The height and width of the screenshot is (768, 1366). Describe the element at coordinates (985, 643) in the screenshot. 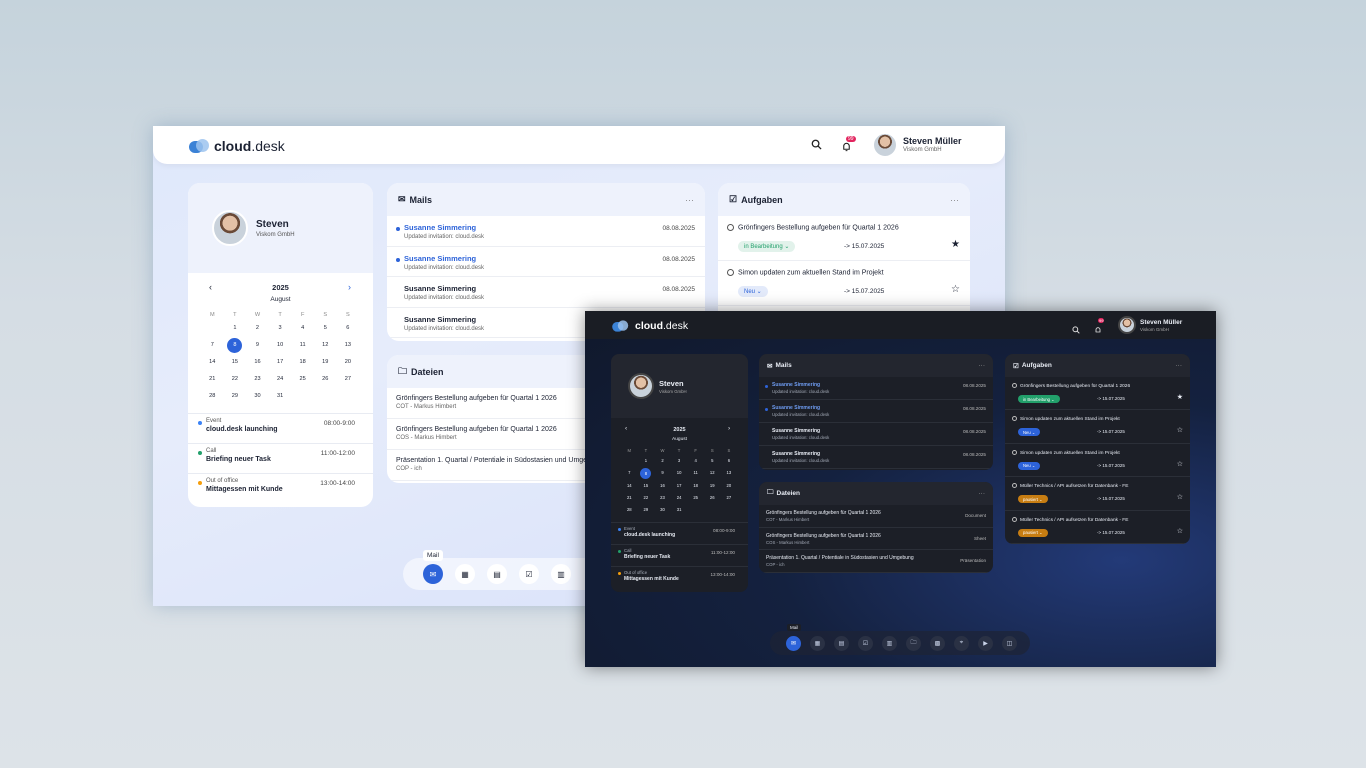

I see `video-dock-button: ▶` at that location.